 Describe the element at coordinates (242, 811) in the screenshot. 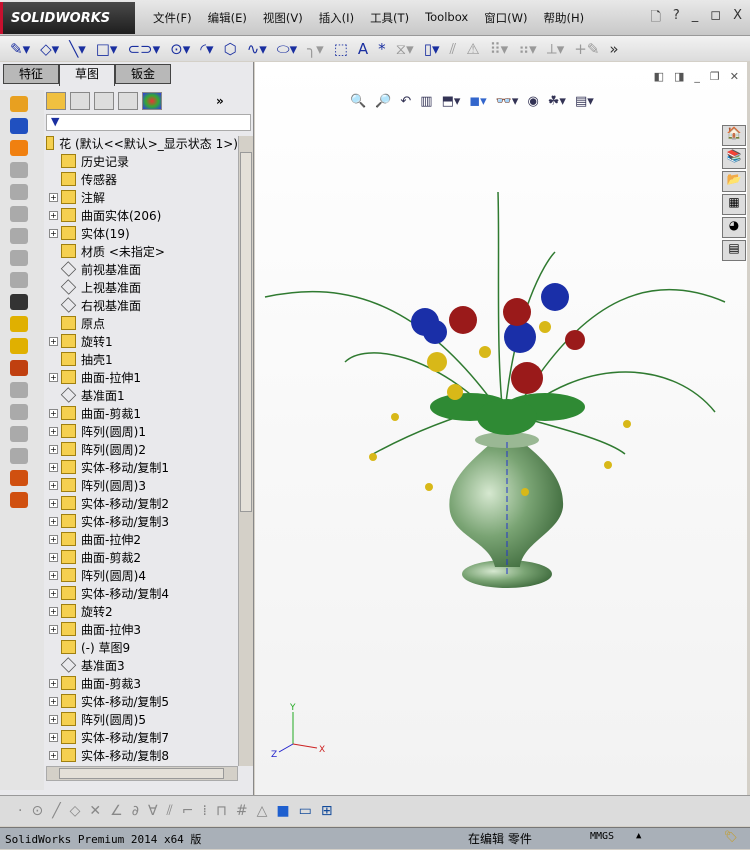

I see `grid-icon: #` at that location.